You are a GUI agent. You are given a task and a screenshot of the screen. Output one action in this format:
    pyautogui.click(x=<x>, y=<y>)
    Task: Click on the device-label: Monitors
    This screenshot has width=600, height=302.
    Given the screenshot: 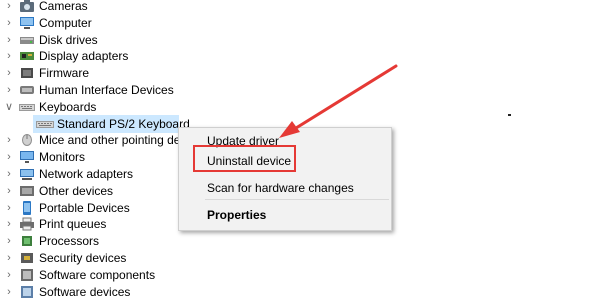 What is the action you would take?
    pyautogui.click(x=62, y=157)
    